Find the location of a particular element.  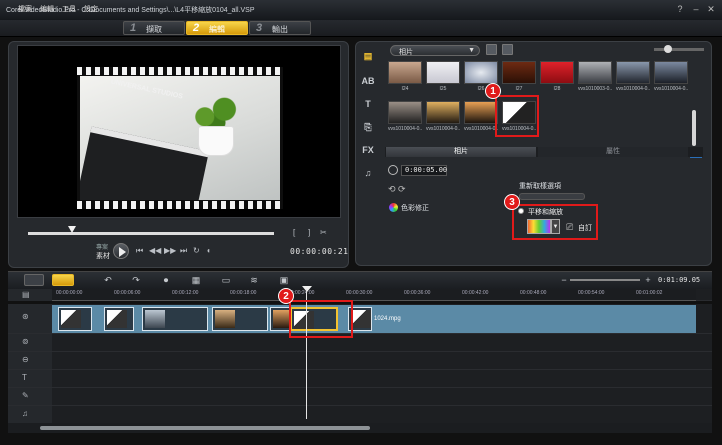

tab-attributes: 屬性 is located at coordinates (613, 152).